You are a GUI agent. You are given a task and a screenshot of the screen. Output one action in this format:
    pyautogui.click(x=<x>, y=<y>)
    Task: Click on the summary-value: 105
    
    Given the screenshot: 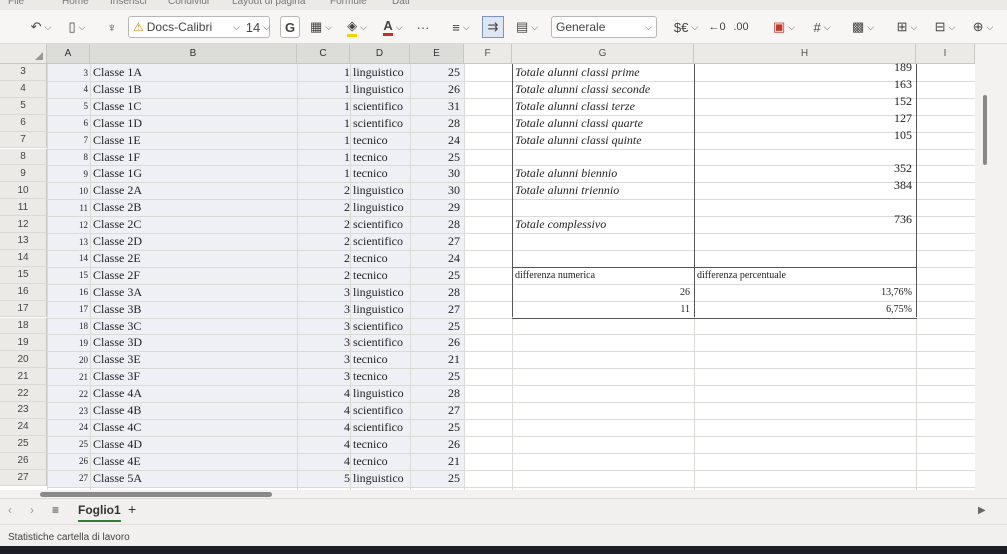 What is the action you would take?
    pyautogui.click(x=805, y=135)
    